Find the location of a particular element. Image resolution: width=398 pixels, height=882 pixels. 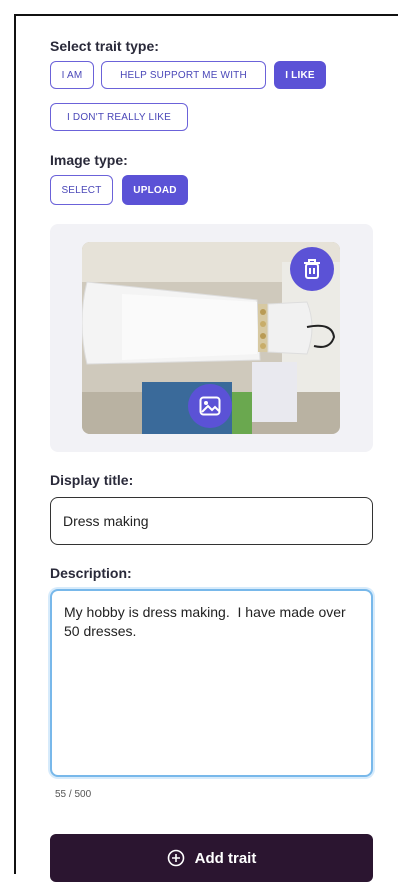

description-label: Description: is located at coordinates (91, 573).